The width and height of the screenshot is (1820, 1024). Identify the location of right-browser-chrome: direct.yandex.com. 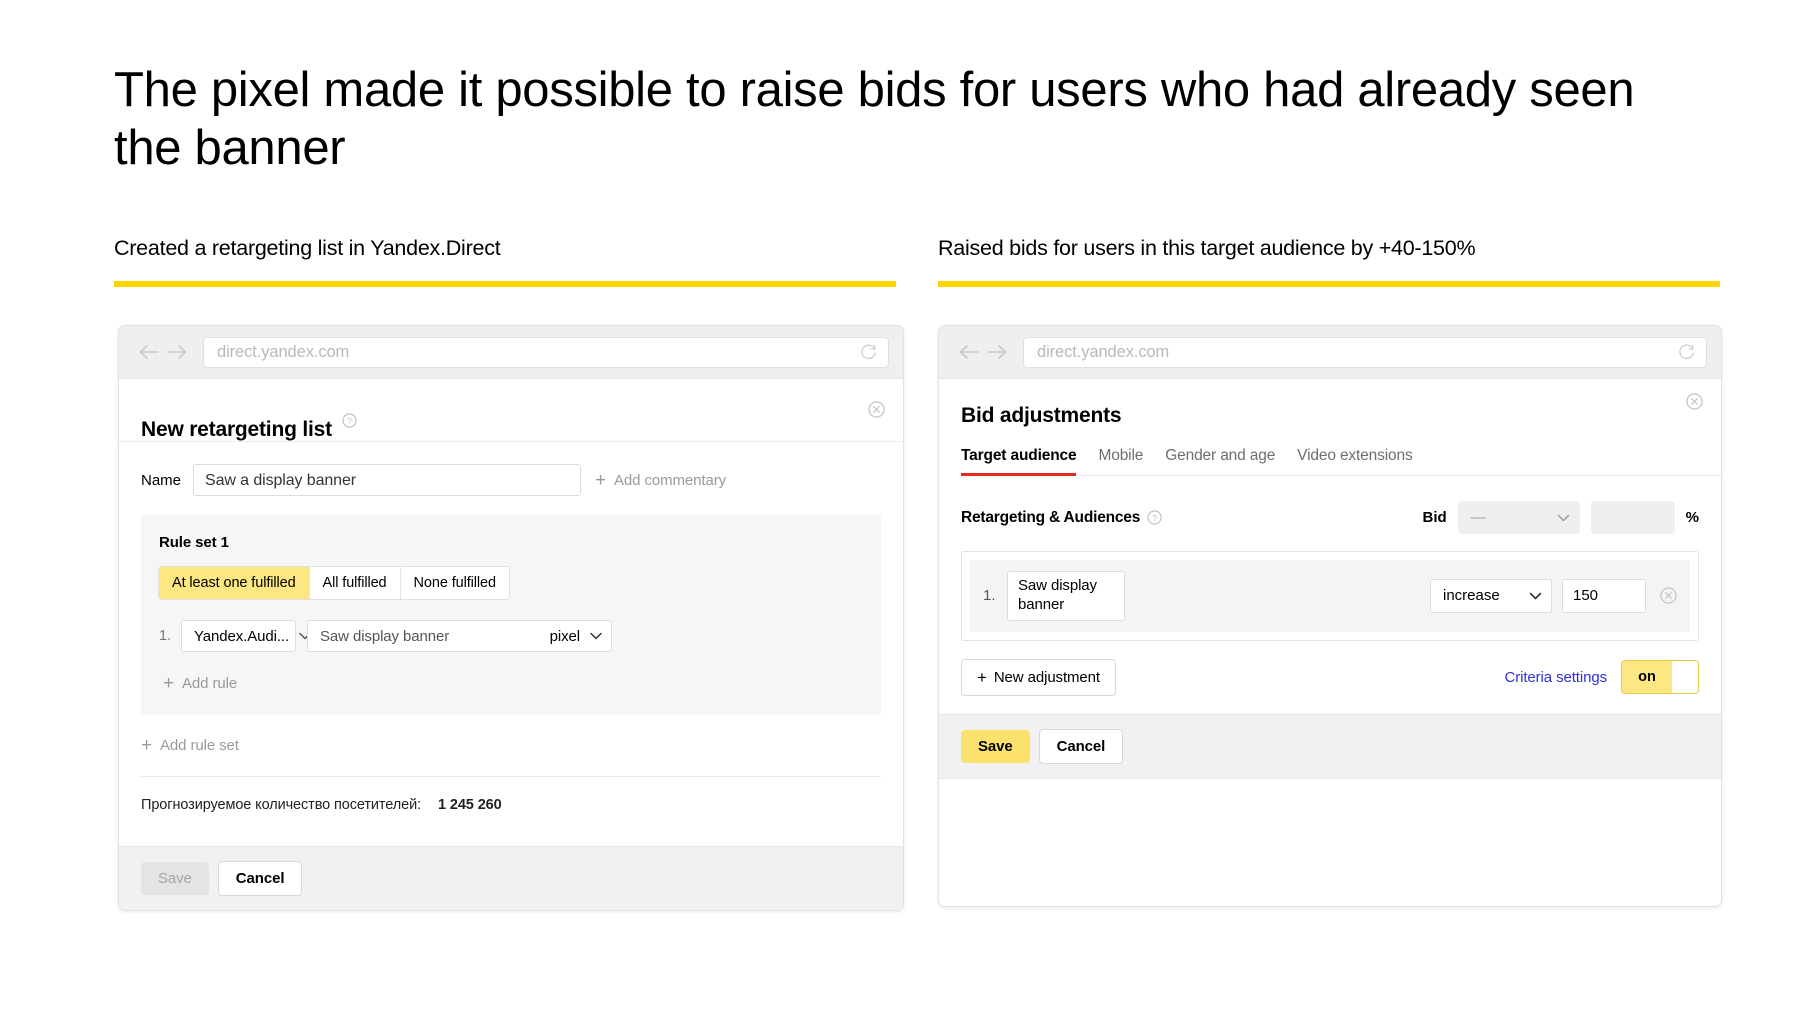
(1330, 352).